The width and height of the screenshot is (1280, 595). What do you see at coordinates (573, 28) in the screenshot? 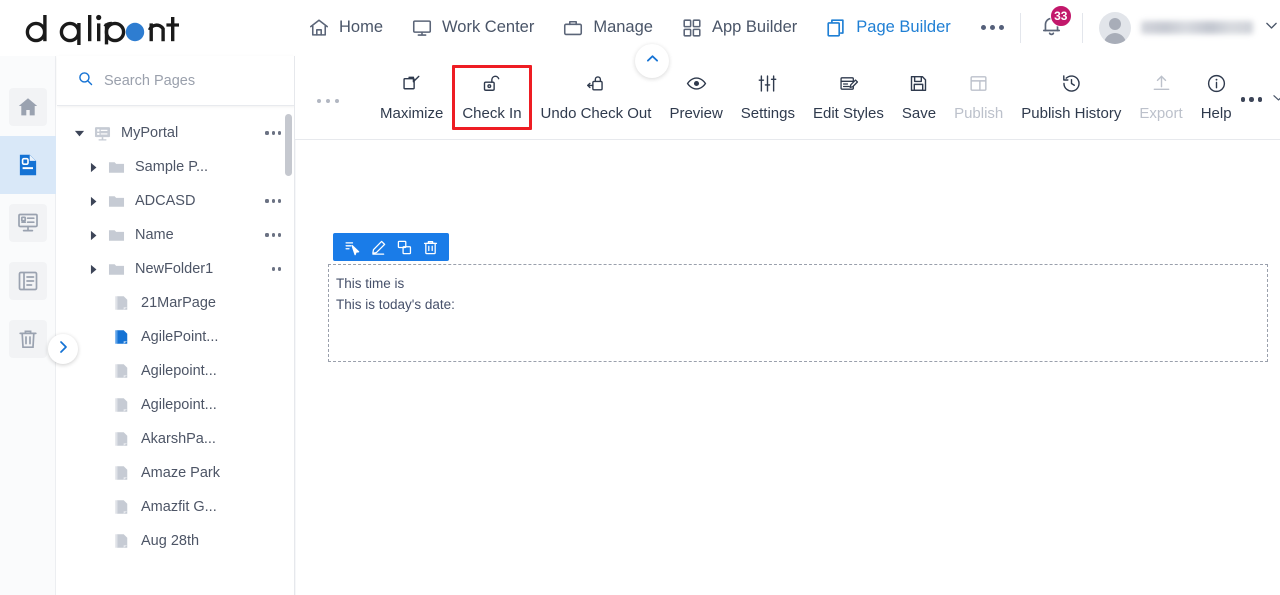
I see `briefcase-icon` at bounding box center [573, 28].